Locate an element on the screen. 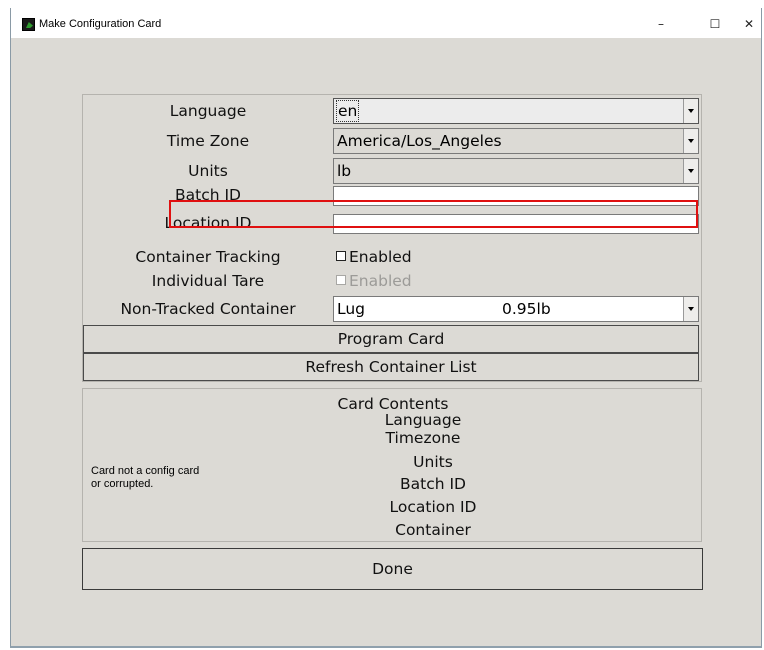  time-zone-row: Time Zone America/Los_Angeles is located at coordinates (393, 141).